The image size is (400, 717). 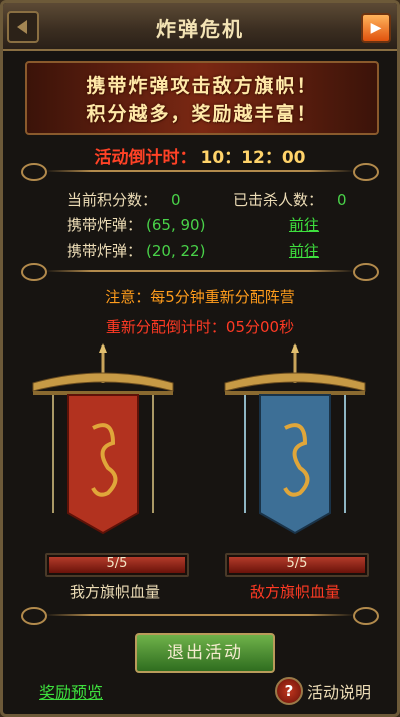 I want to click on our-flag-icon, so click(x=103, y=439).